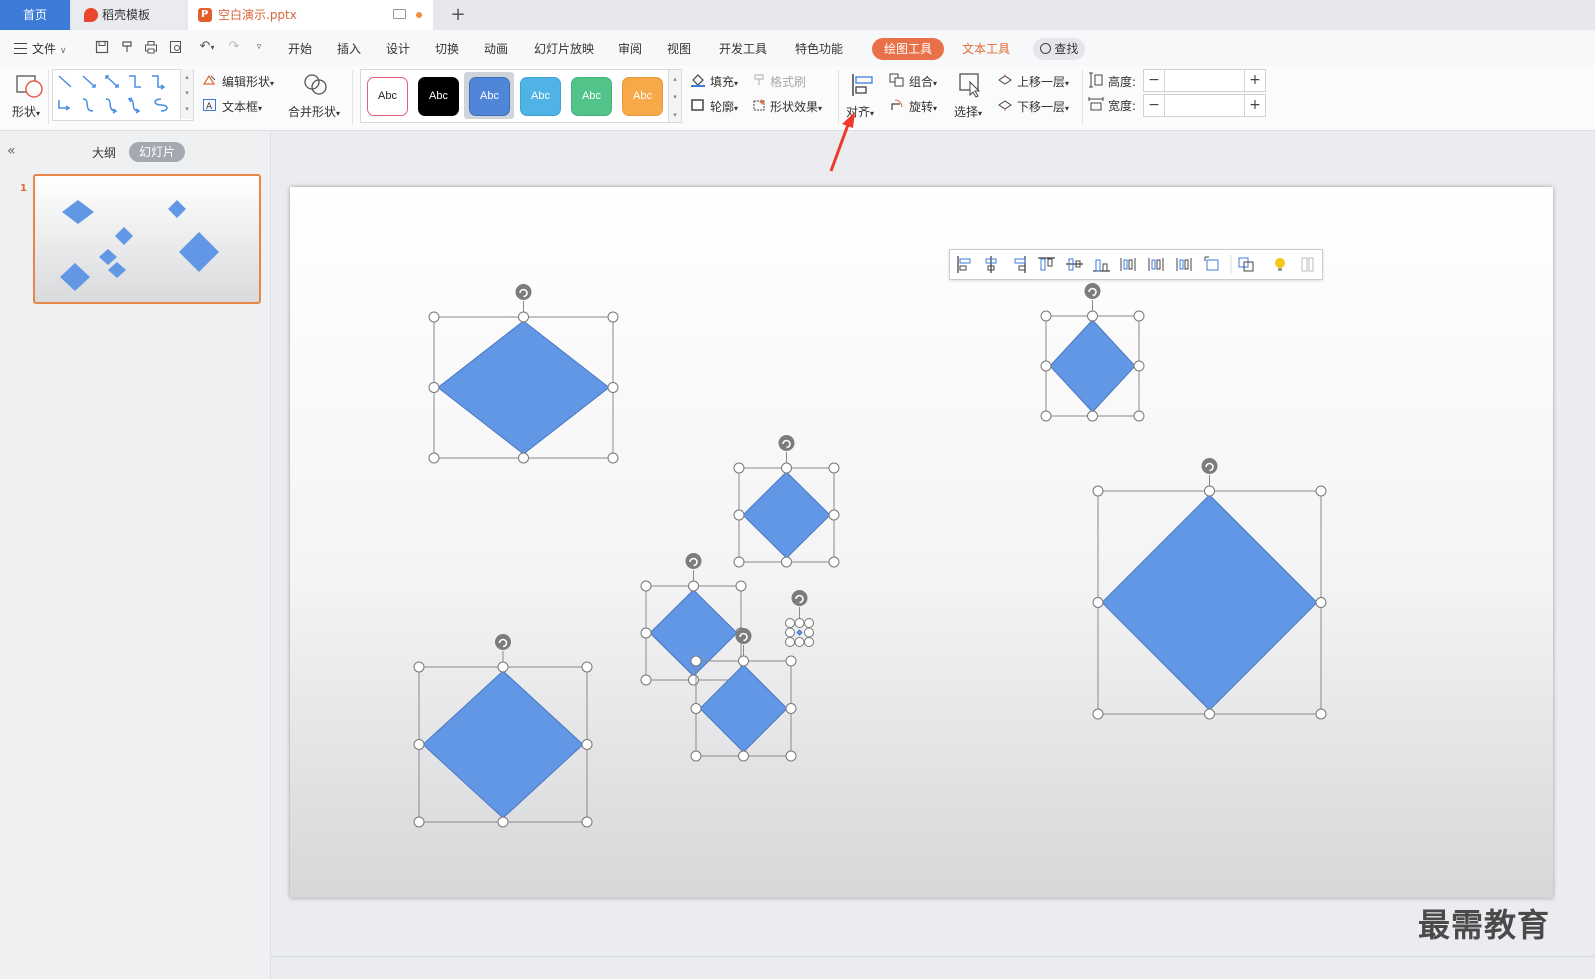 The width and height of the screenshot is (1595, 979). Describe the element at coordinates (1046, 264) in the screenshot. I see `align-top-icon` at that location.